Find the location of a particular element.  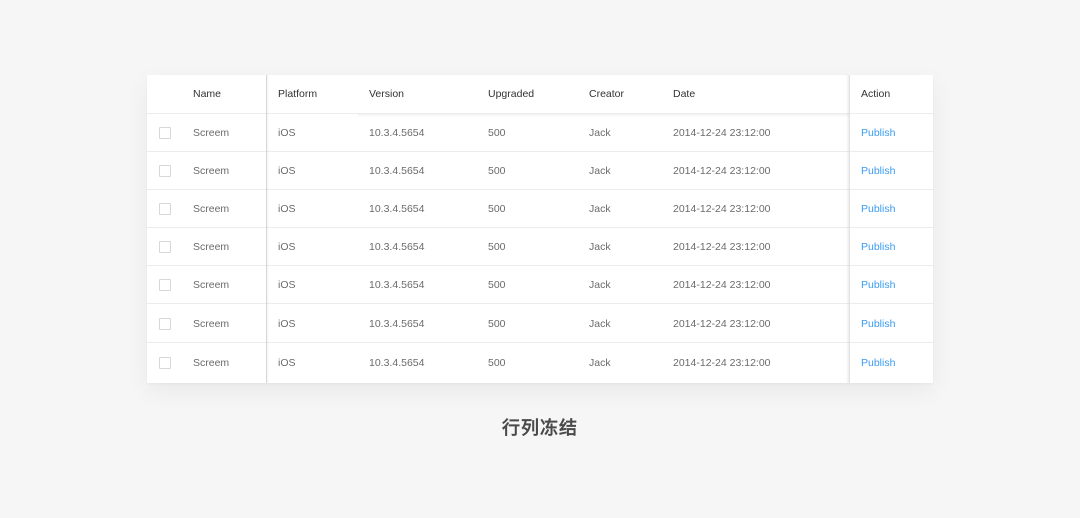

caption: 行列冻结 is located at coordinates (540, 428).